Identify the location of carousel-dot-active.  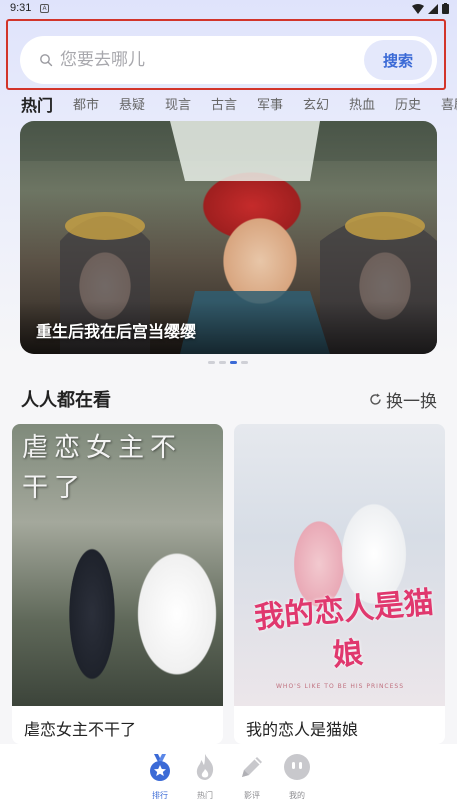
(233, 362).